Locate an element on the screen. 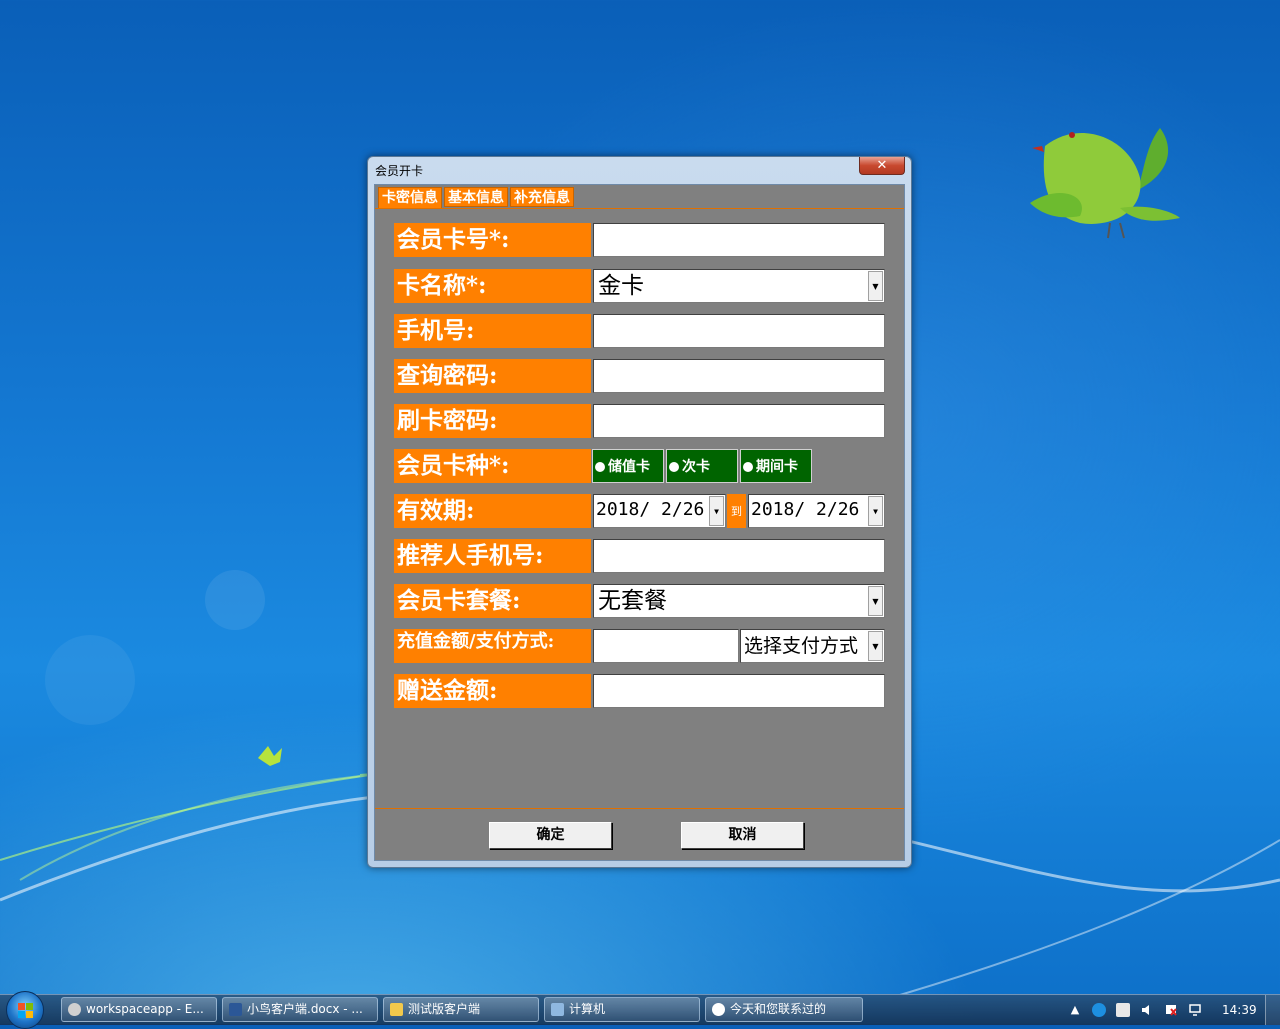 The width and height of the screenshot is (1280, 1029). card-type-label: 会员卡种*: is located at coordinates (492, 466).